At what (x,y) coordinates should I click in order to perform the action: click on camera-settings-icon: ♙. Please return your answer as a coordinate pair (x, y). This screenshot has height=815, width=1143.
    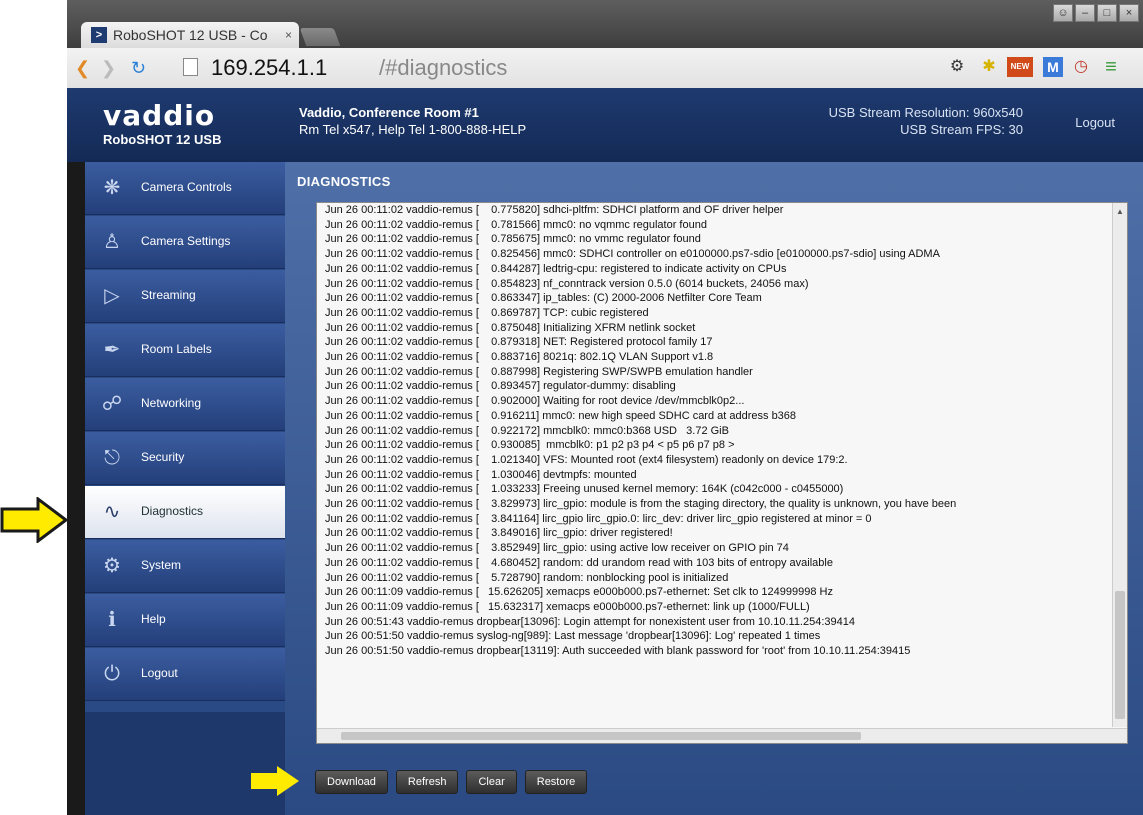
    Looking at the image, I should click on (112, 242).